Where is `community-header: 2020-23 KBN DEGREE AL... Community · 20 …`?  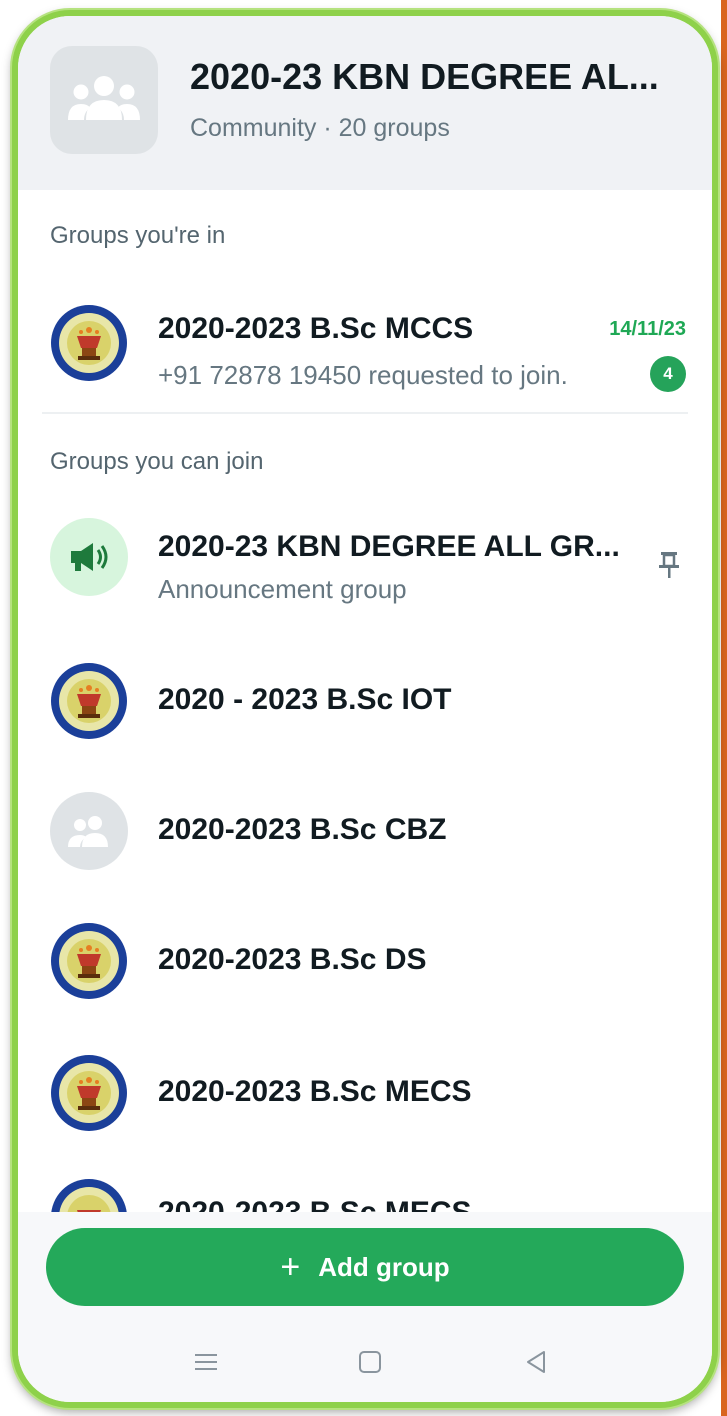
community-header: 2020-23 KBN DEGREE AL... Community · 20 … is located at coordinates (365, 103).